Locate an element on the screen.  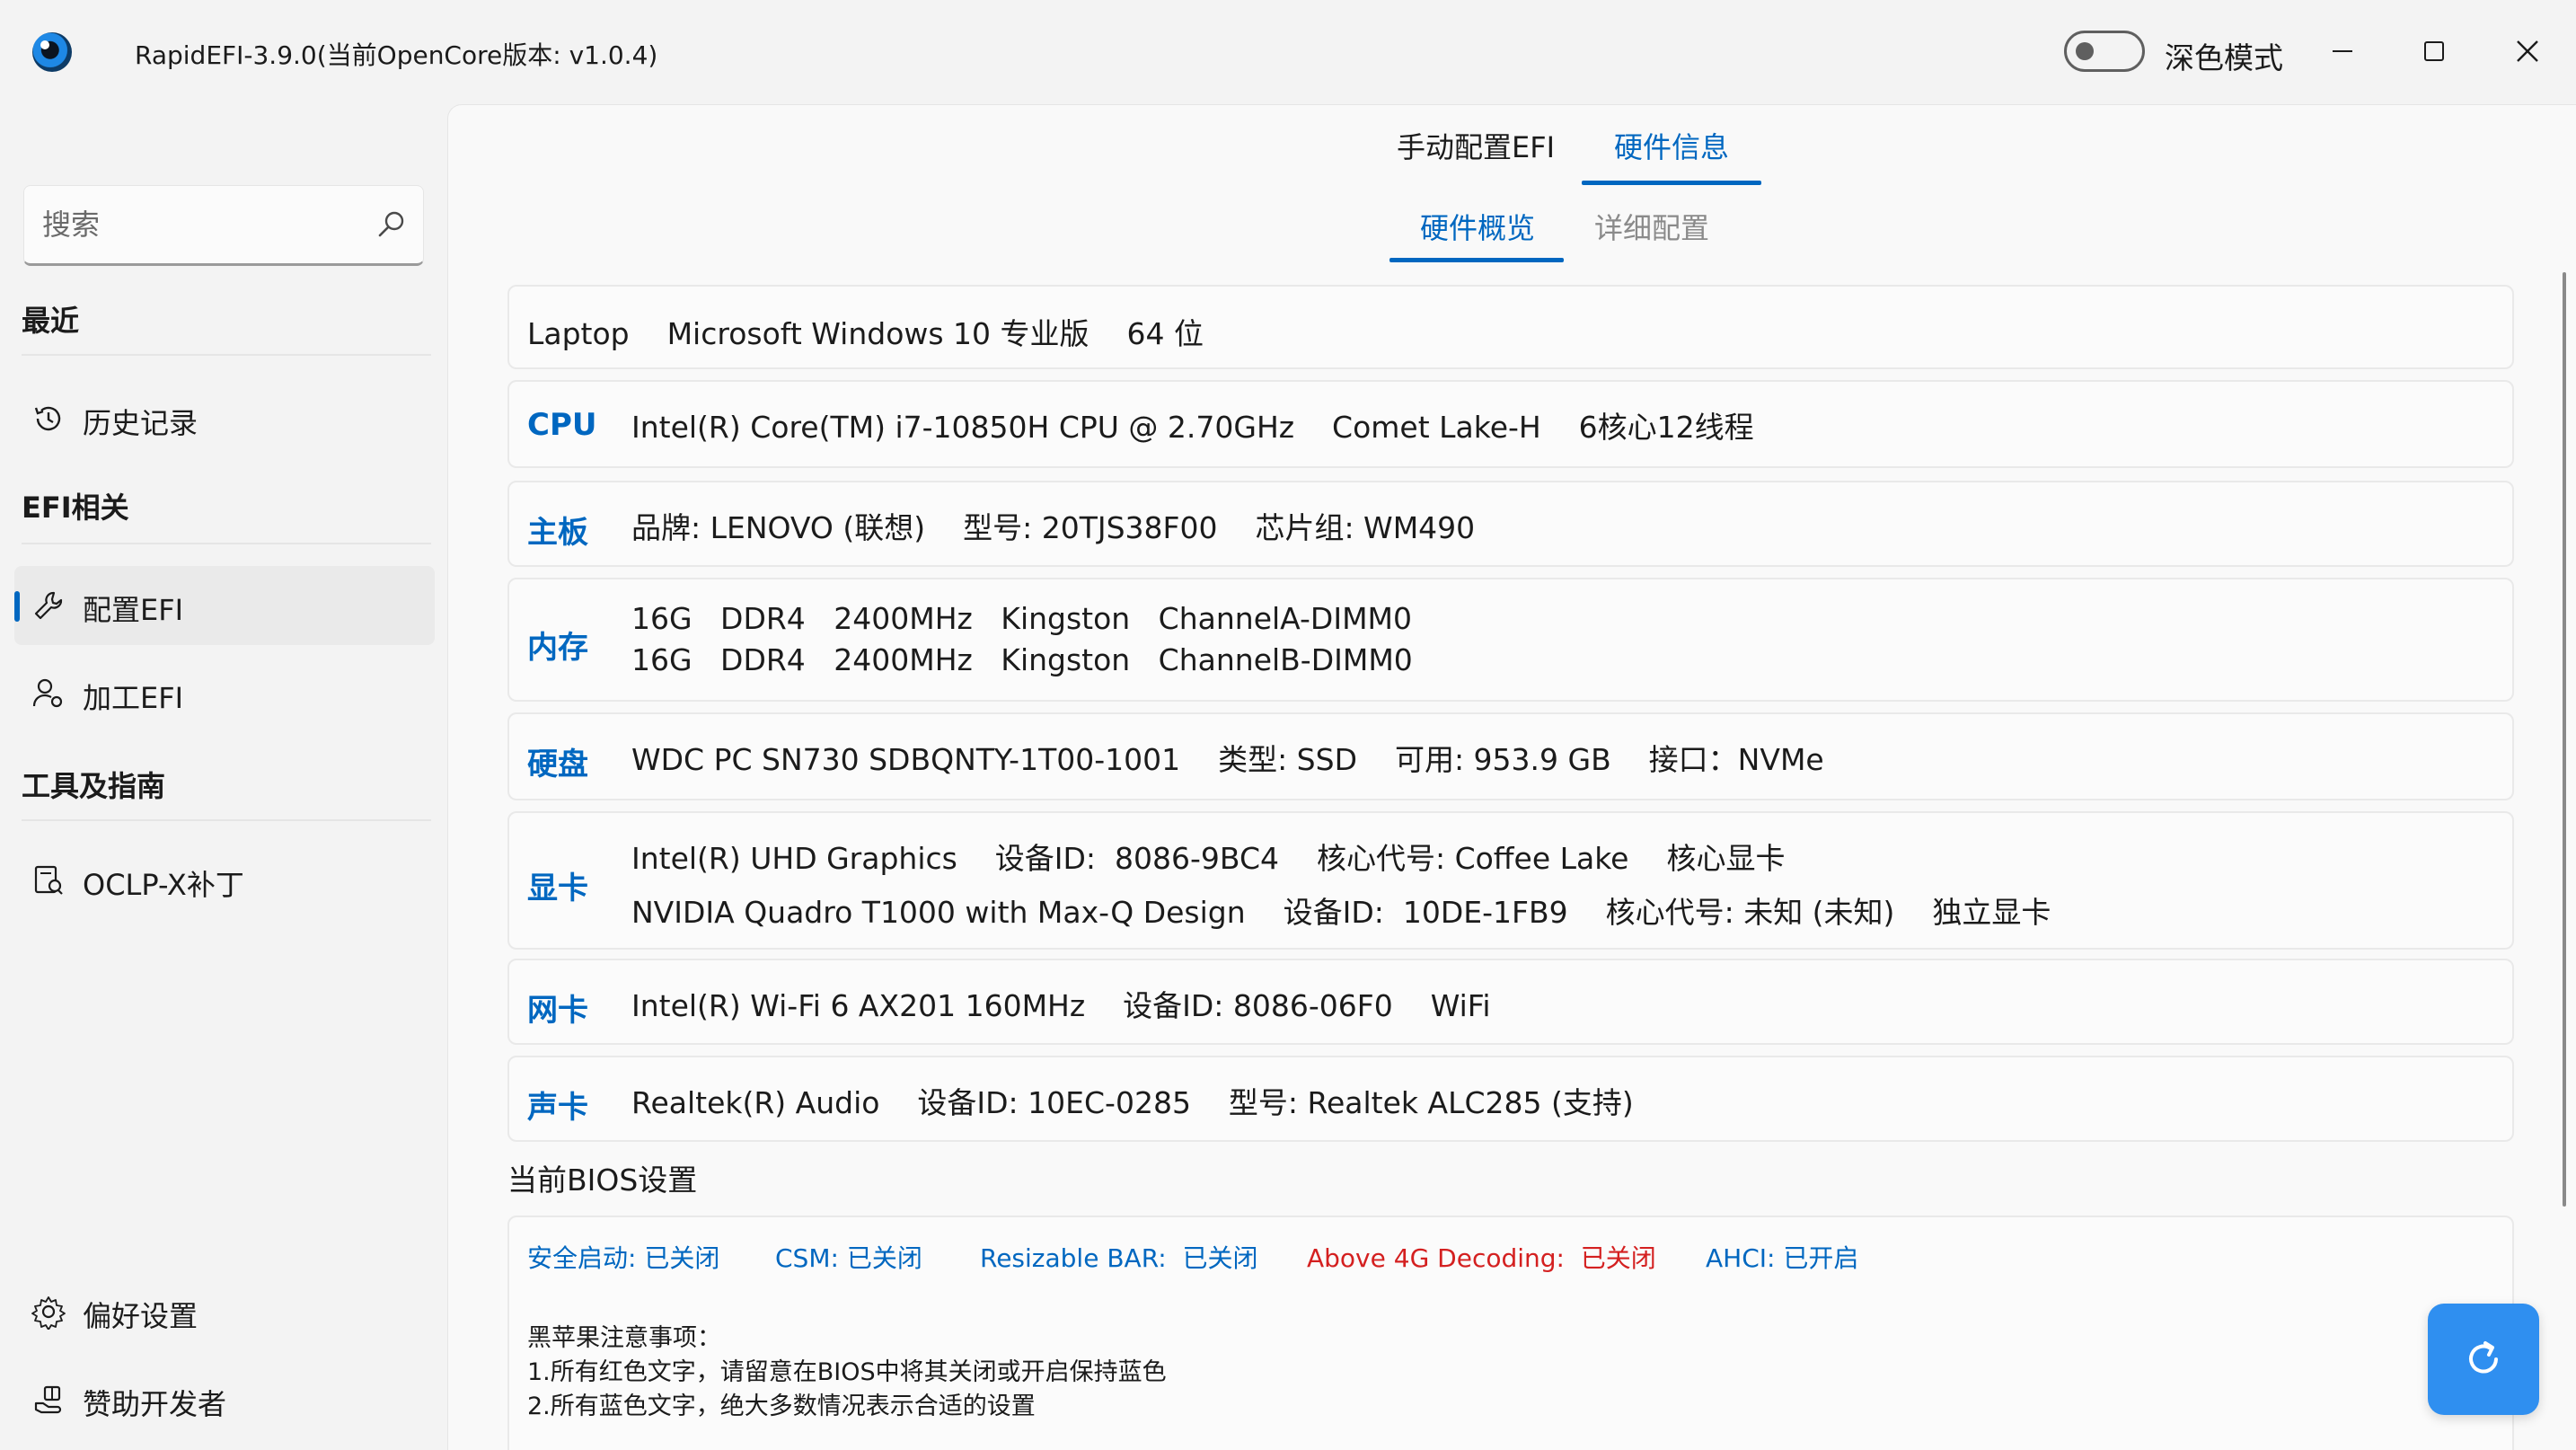
memory-title: 内存 is located at coordinates (557, 648).